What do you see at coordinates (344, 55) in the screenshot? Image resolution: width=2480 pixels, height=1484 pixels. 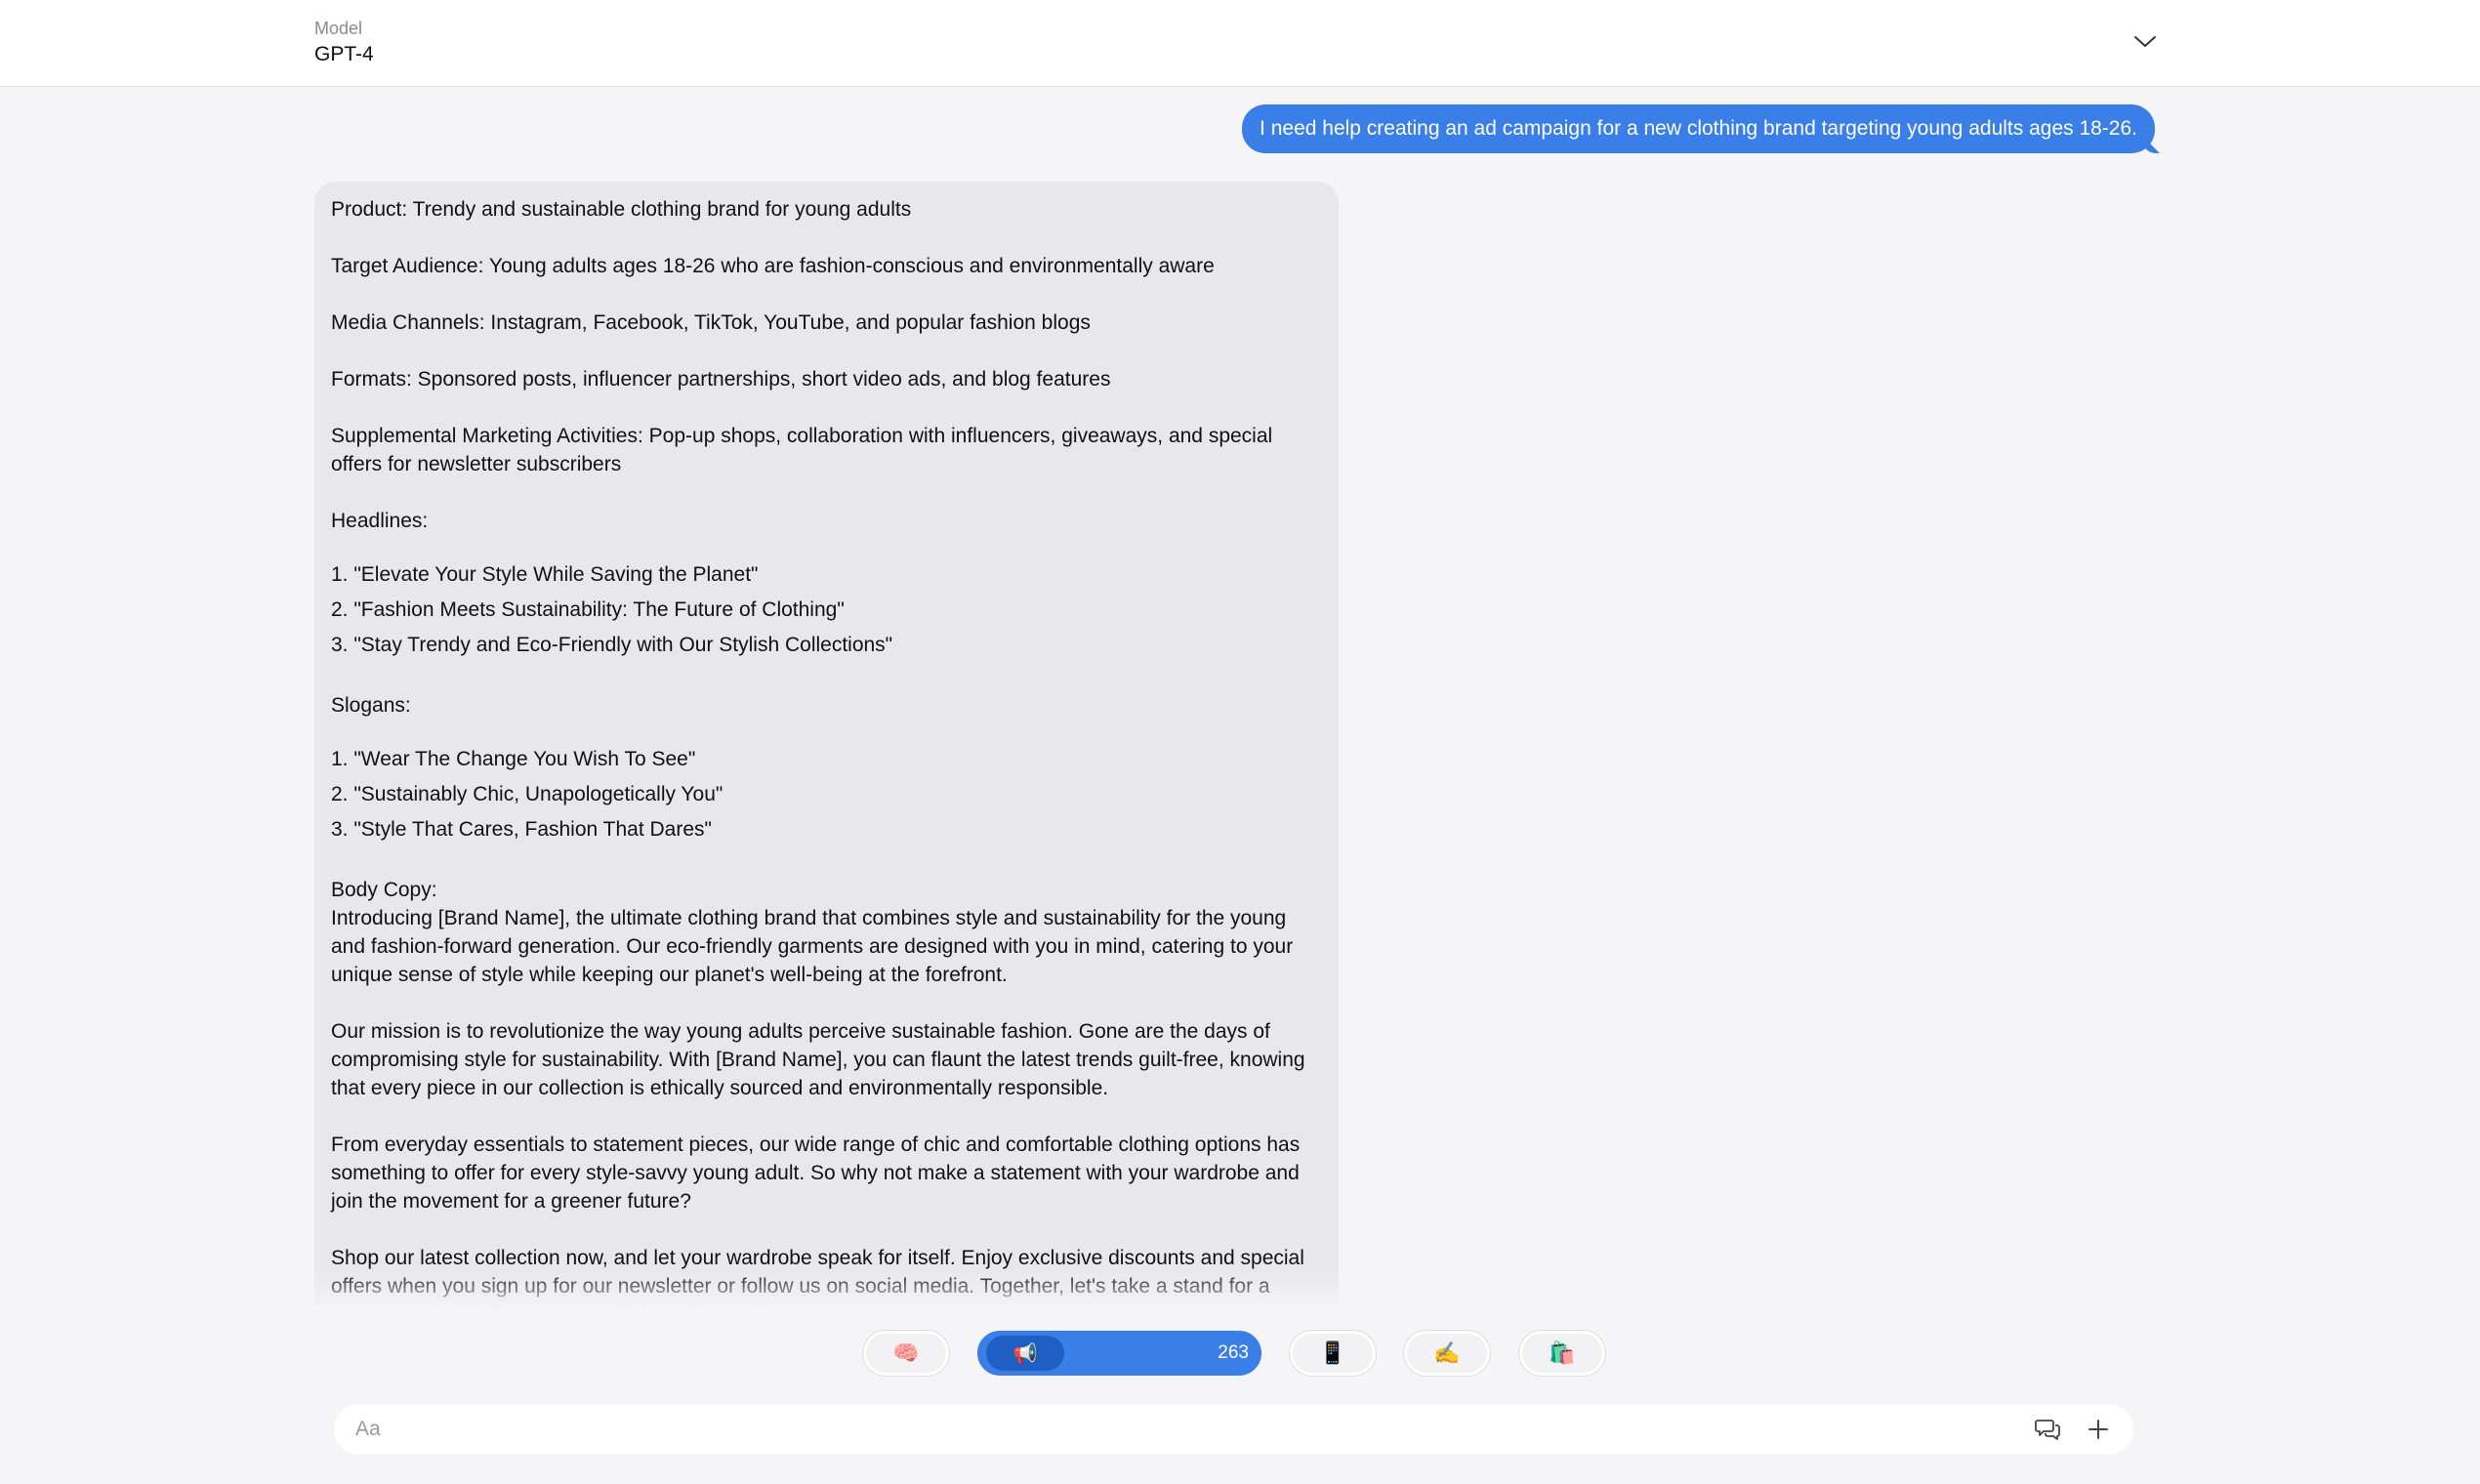 I see `model-selector-value: GPT-4` at bounding box center [344, 55].